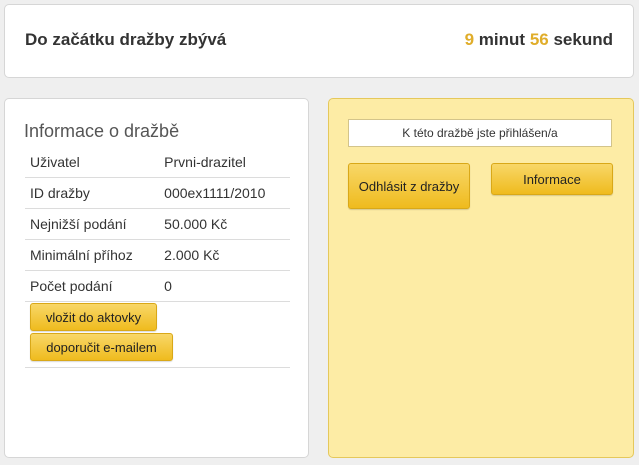 This screenshot has height=465, width=639. Describe the element at coordinates (502, 39) in the screenshot. I see `countdown-minutes-unit: minut` at that location.